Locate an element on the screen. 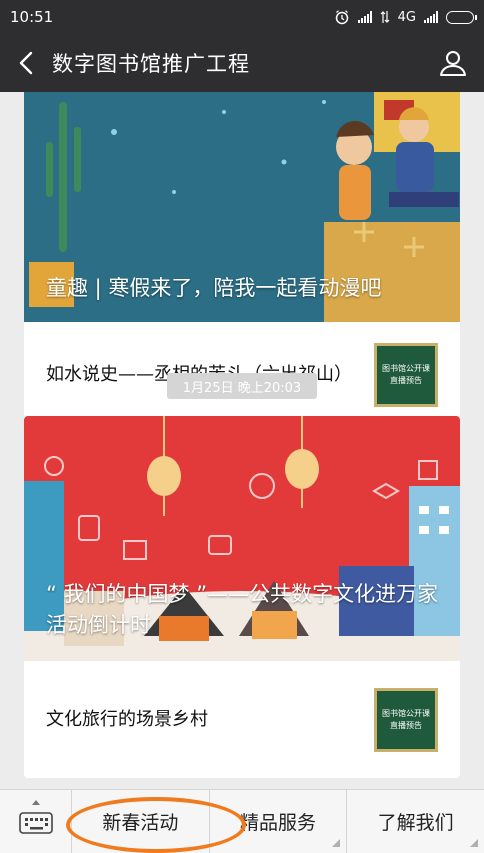 The height and width of the screenshot is (853, 484). sub-article: 文化旅行的场景乡村 图书馆公开课 直播预告 is located at coordinates (242, 719).